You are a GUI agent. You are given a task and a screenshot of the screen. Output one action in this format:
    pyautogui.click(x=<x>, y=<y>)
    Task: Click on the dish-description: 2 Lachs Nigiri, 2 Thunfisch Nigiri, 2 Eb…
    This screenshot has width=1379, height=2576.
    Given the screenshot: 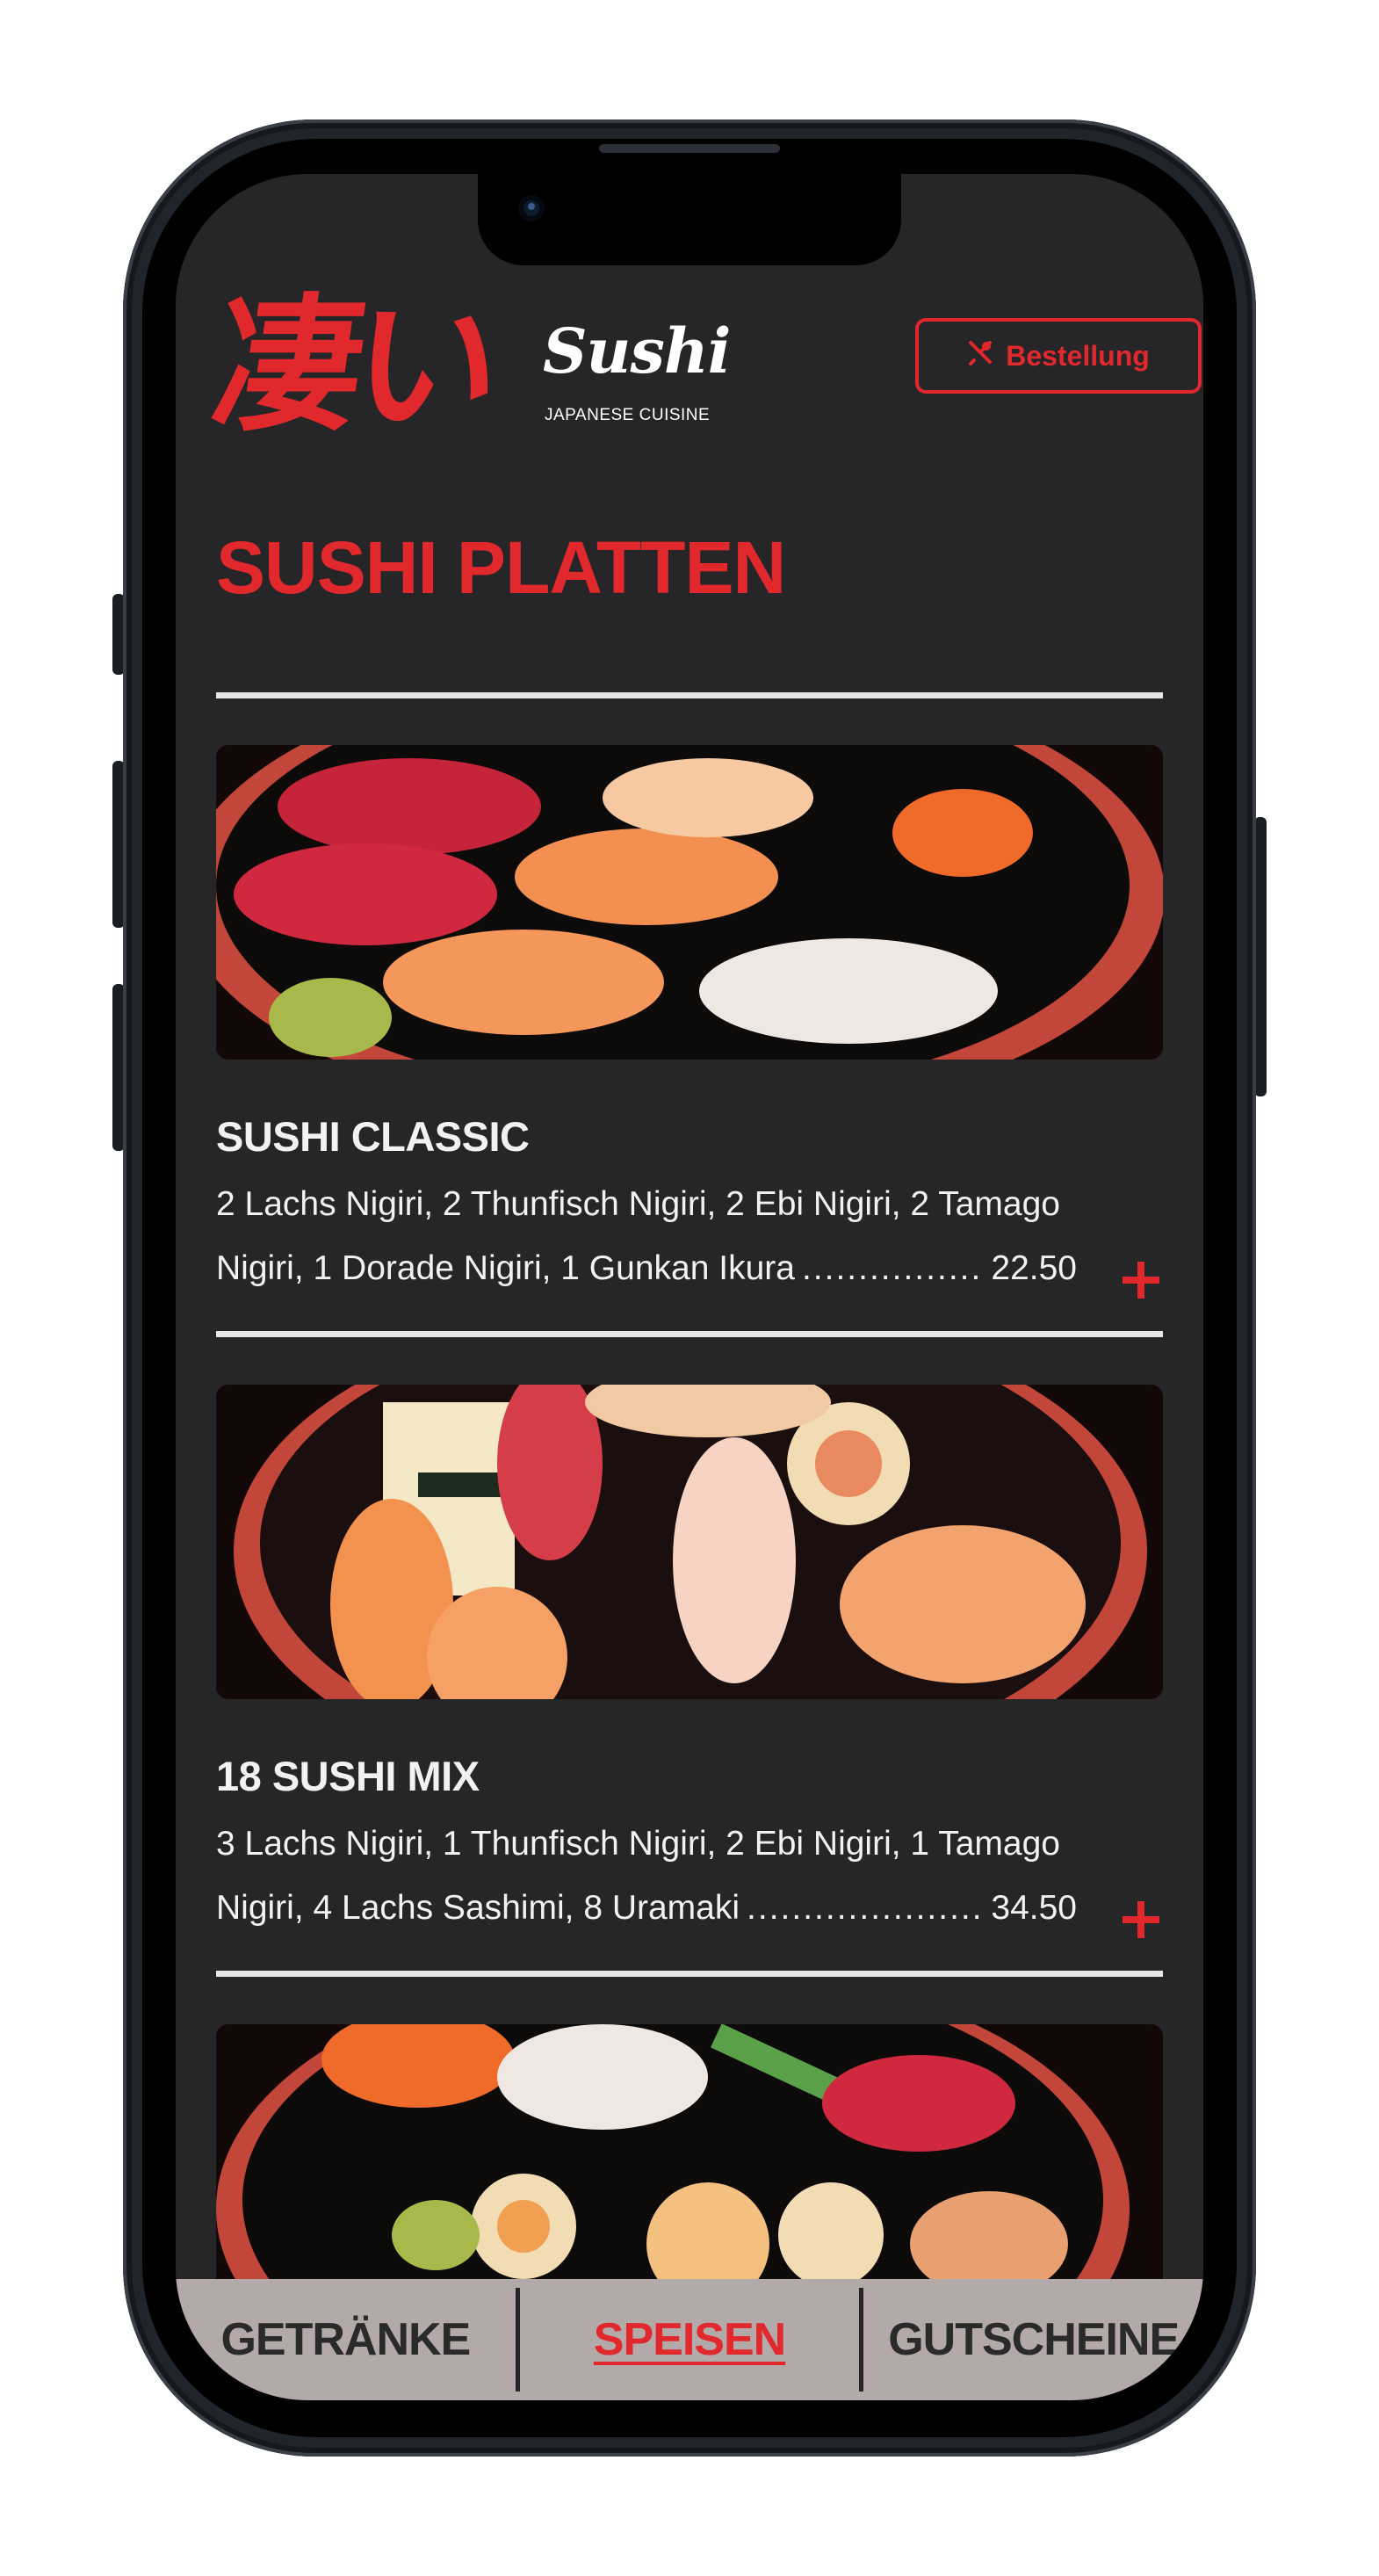 What is the action you would take?
    pyautogui.click(x=646, y=1236)
    